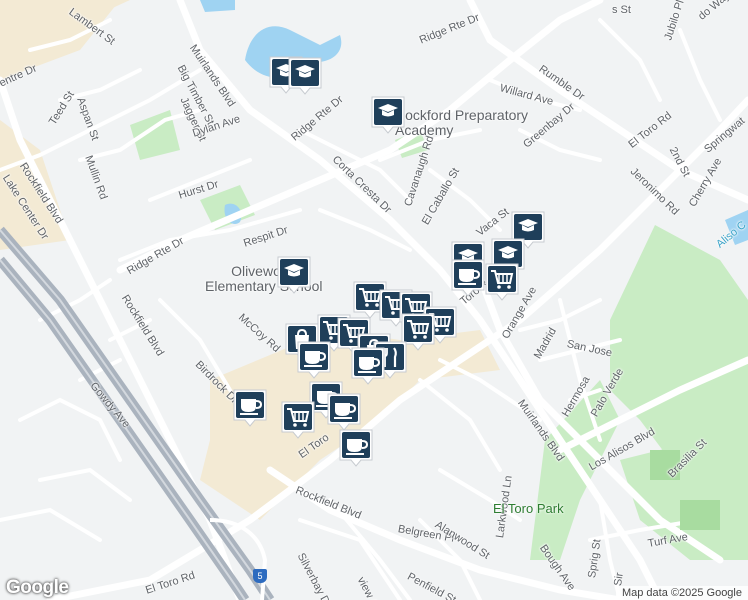 Image resolution: width=748 pixels, height=600 pixels. Describe the element at coordinates (528, 508) in the screenshot. I see `park-label: El Toro Park` at that location.